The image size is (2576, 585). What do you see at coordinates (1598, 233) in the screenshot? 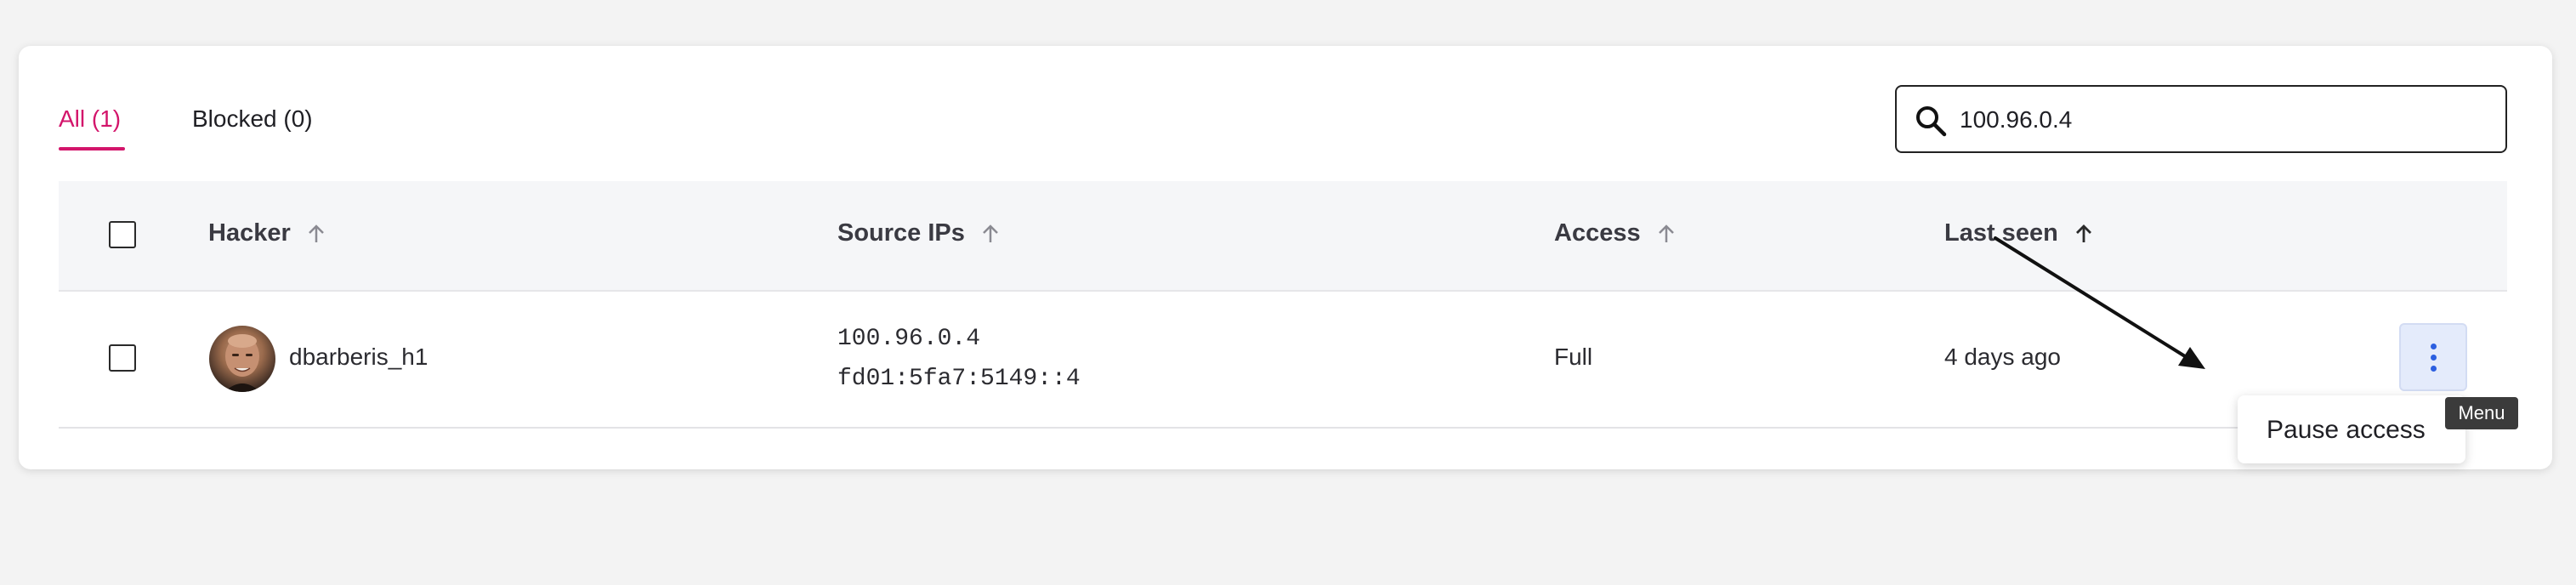
I see `column-header-label: Access` at bounding box center [1598, 233].